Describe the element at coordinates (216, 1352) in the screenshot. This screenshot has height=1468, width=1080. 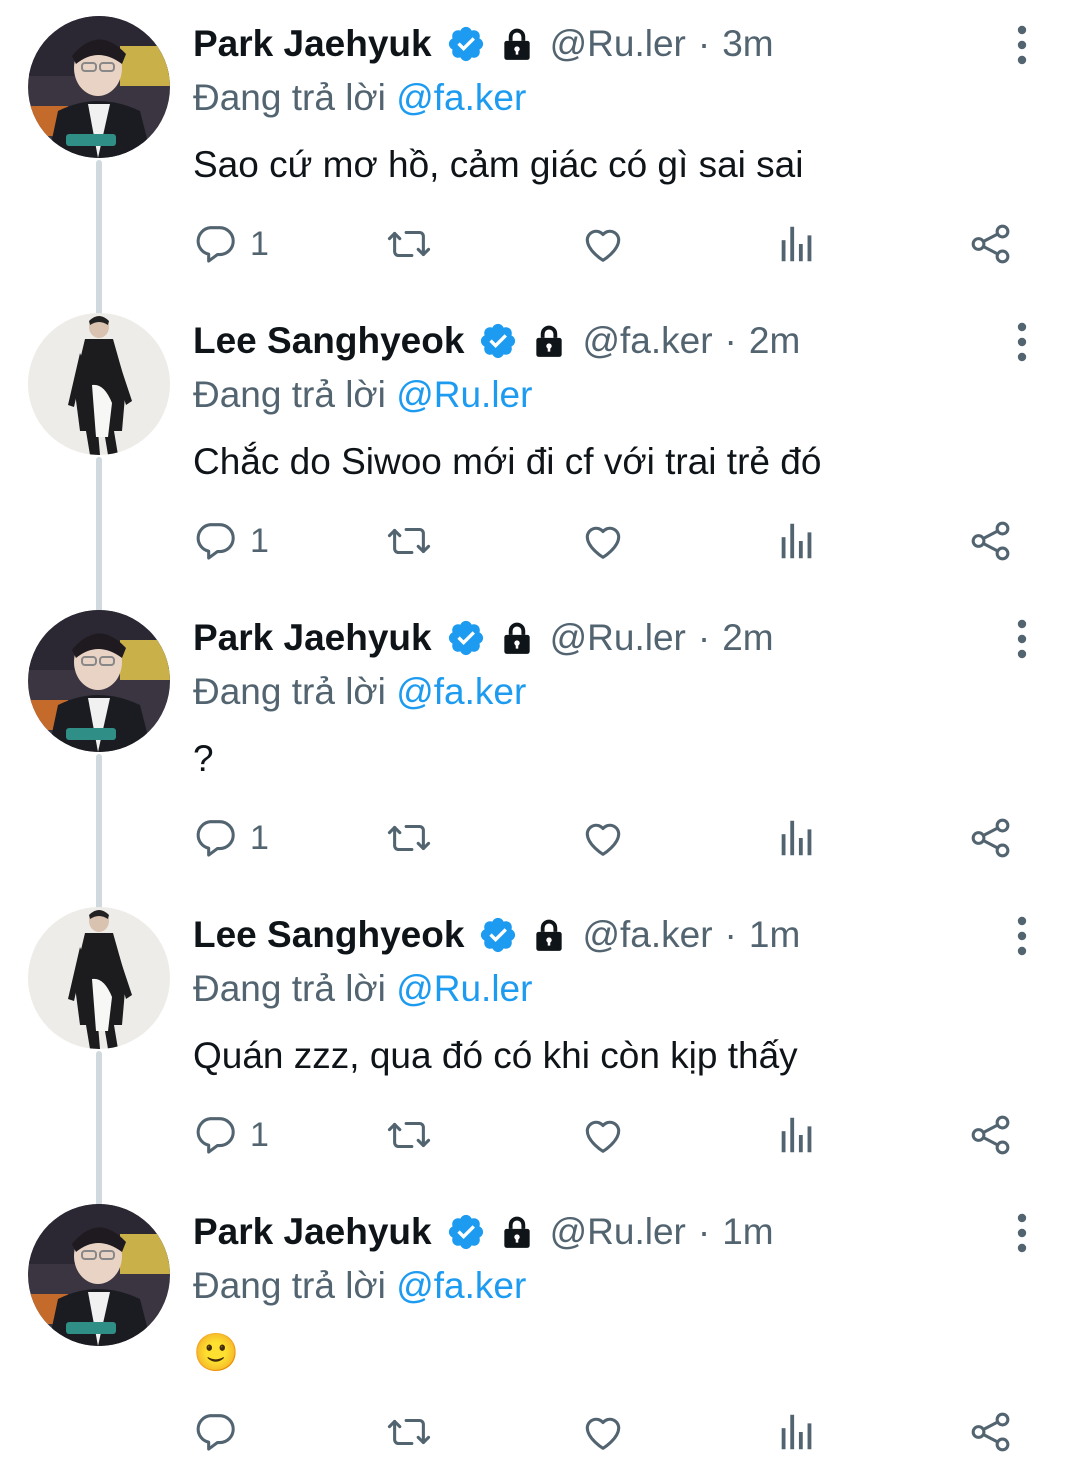
I see `tweet-text: 🙂` at that location.